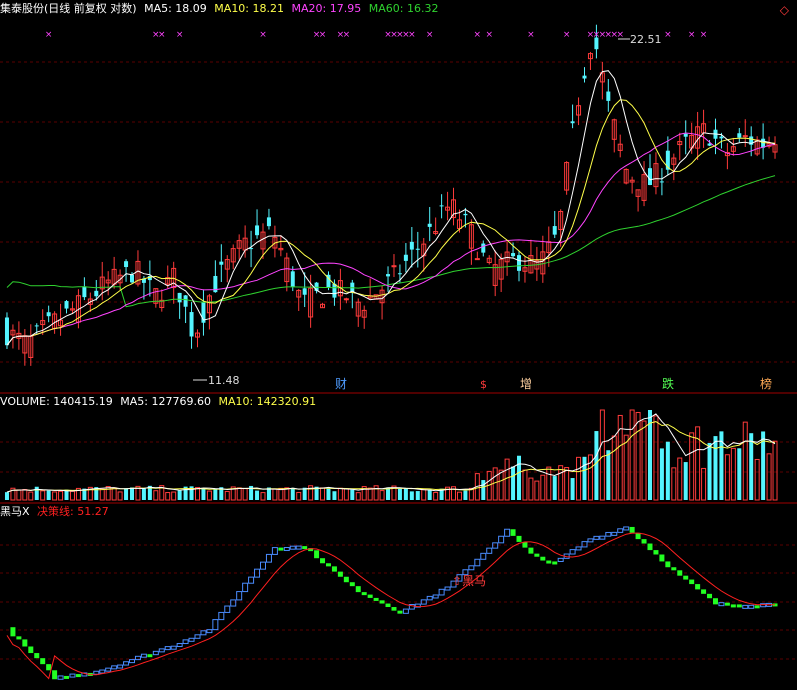 This screenshot has width=797, height=690. I want to click on indicator-name: 黑马X, so click(15, 511).